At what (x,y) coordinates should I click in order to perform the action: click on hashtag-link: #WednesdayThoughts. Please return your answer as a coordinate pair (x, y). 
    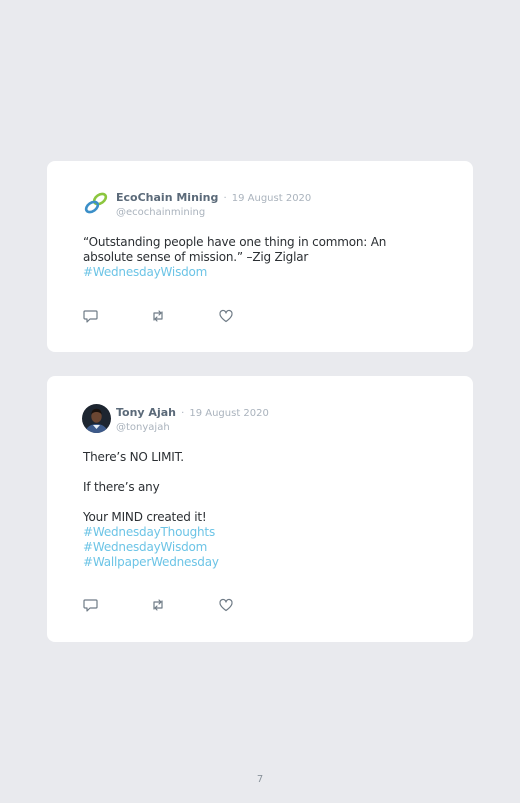
    Looking at the image, I should click on (248, 532).